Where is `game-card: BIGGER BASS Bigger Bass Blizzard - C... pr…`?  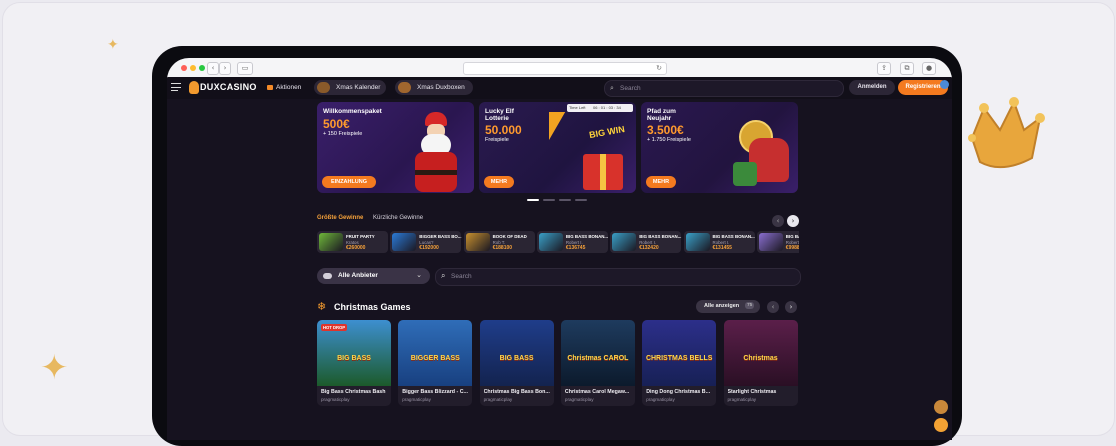 game-card: BIGGER BASS Bigger Bass Blizzard - C... pr… is located at coordinates (435, 363).